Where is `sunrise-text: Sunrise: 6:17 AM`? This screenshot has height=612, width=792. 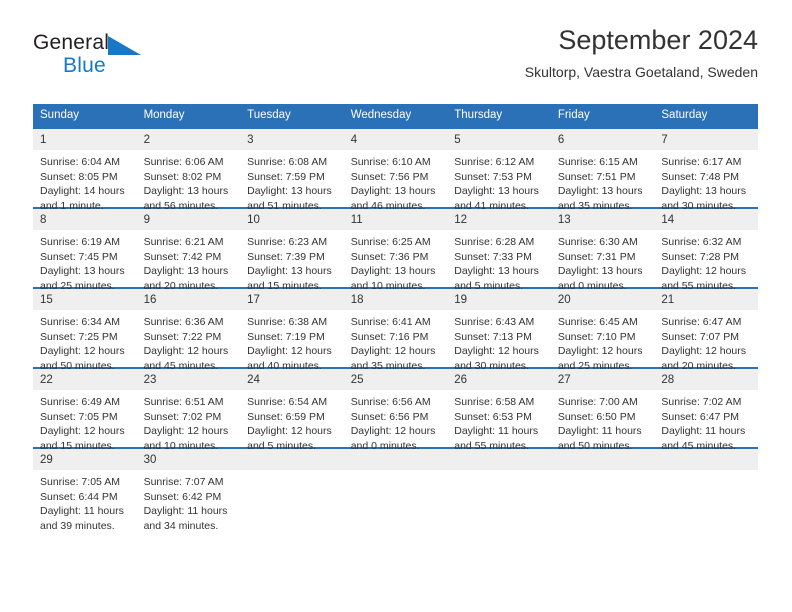
sunrise-text: Sunrise: 6:17 AM is located at coordinates (701, 162).